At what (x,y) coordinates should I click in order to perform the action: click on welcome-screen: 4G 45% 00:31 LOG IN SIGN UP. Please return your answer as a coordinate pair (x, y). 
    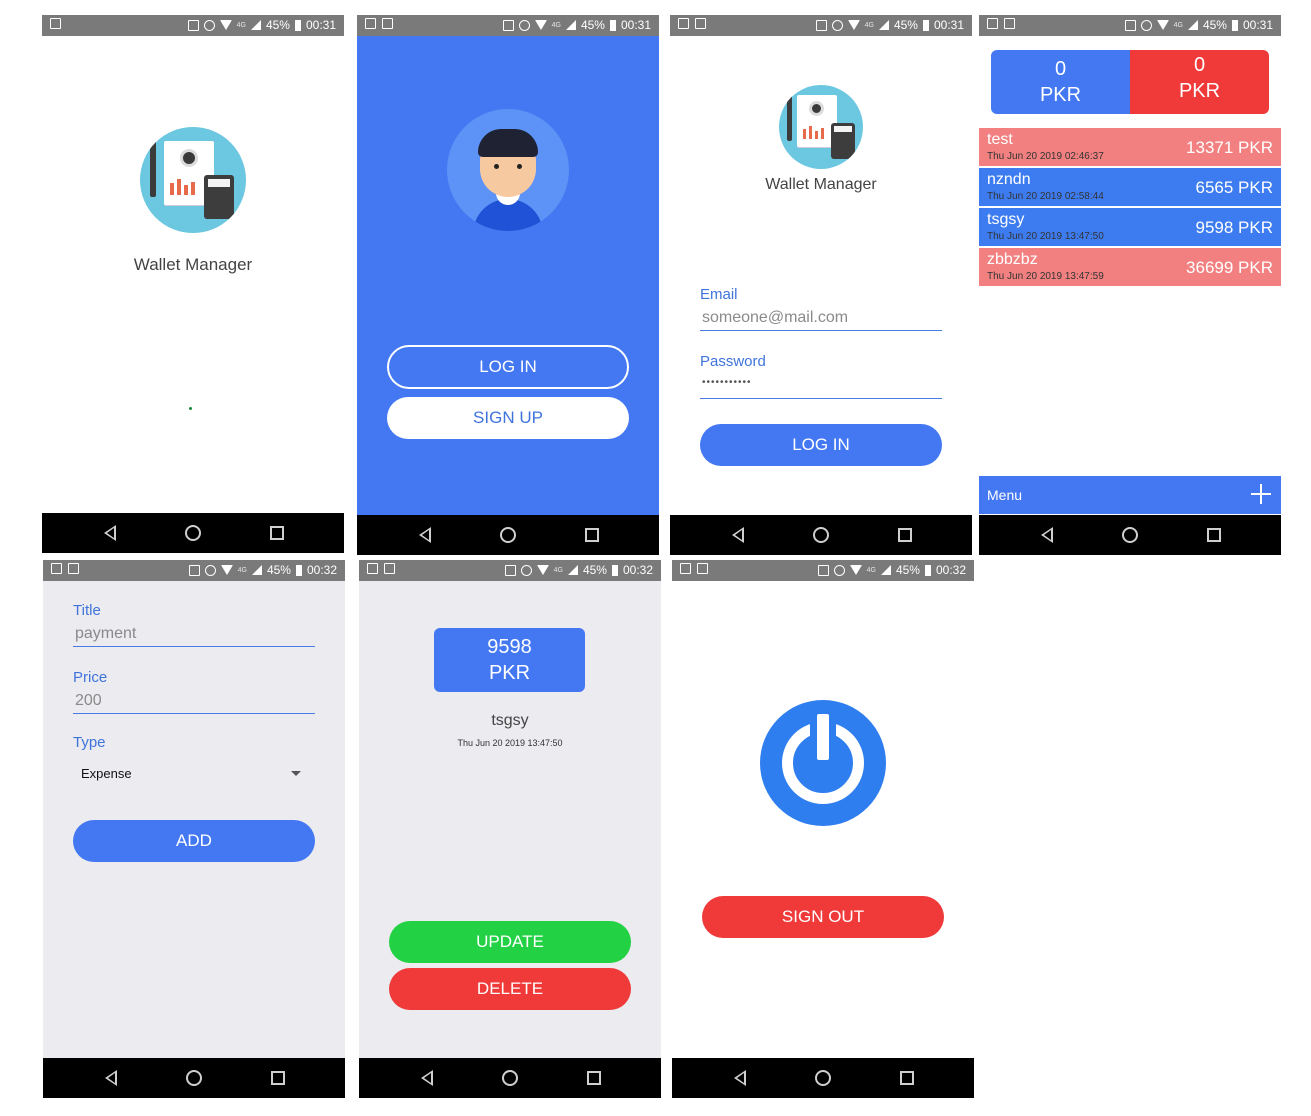
    Looking at the image, I should click on (508, 285).